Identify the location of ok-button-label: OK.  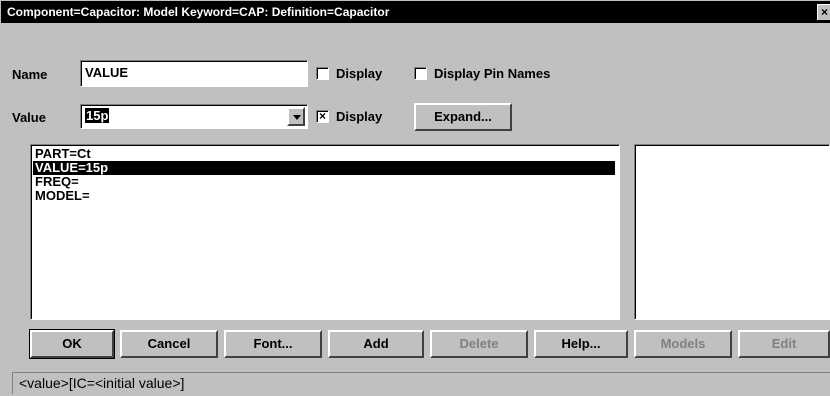
(72, 343).